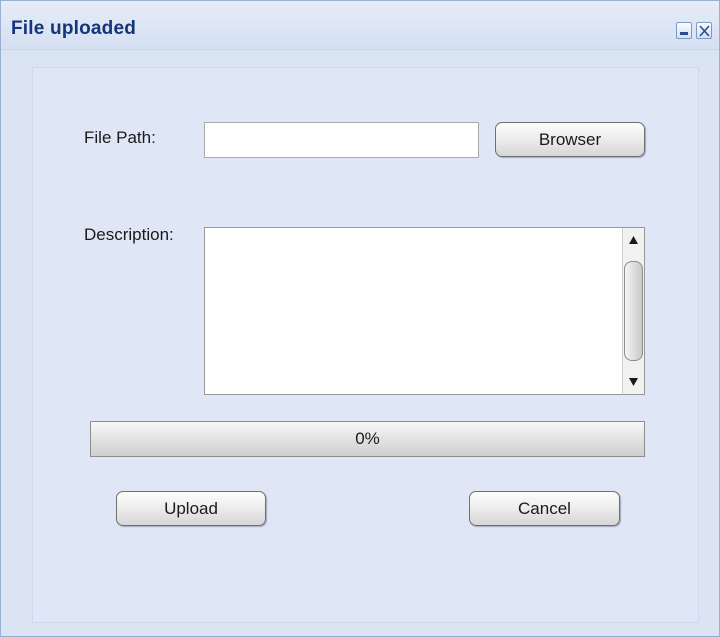  I want to click on progress-text: 0%, so click(367, 438).